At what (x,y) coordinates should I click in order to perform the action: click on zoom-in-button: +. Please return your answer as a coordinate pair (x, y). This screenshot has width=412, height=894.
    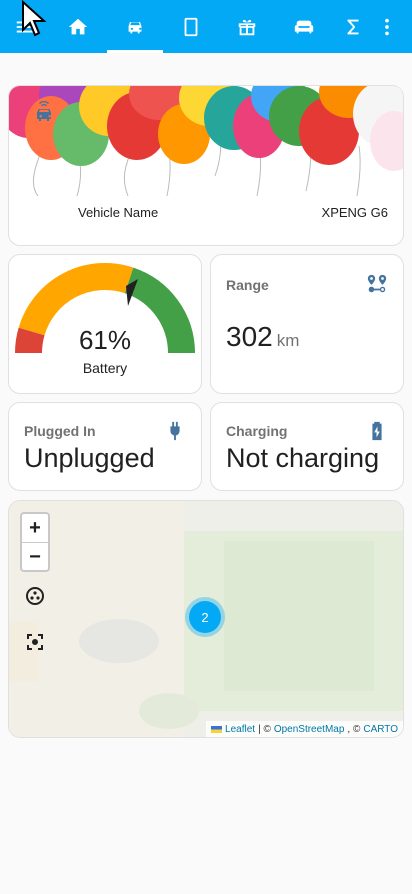
    Looking at the image, I should click on (35, 528).